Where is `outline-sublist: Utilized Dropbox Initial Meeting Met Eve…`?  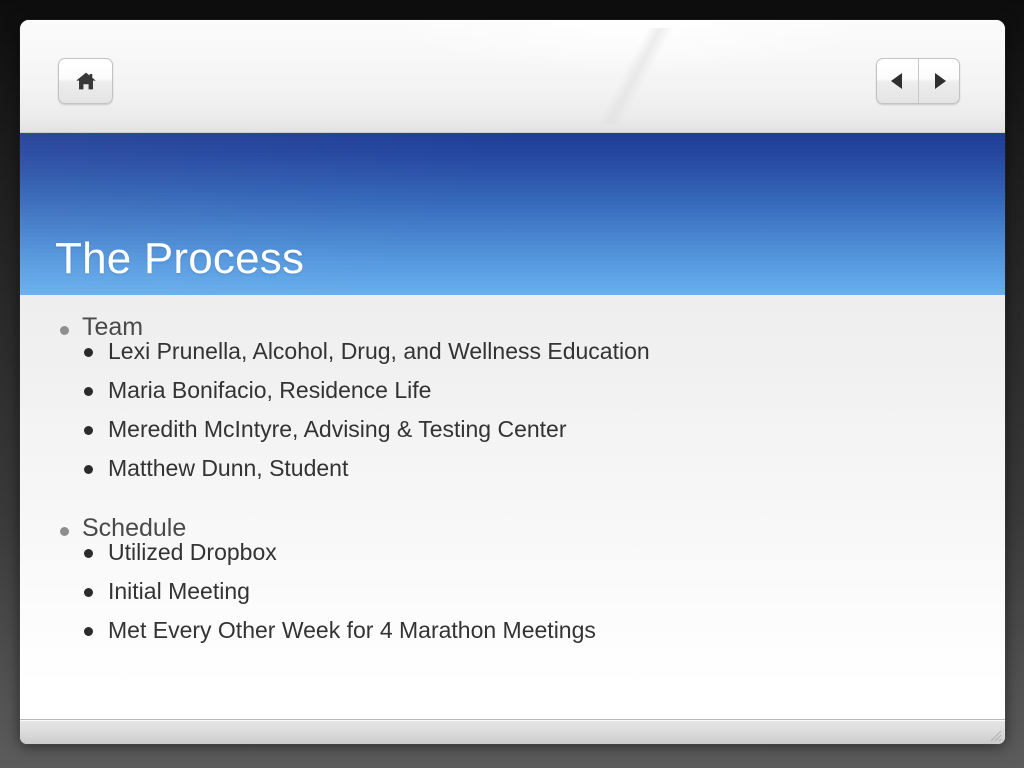 outline-sublist: Utilized Dropbox Initial Meeting Met Eve… is located at coordinates (523, 591).